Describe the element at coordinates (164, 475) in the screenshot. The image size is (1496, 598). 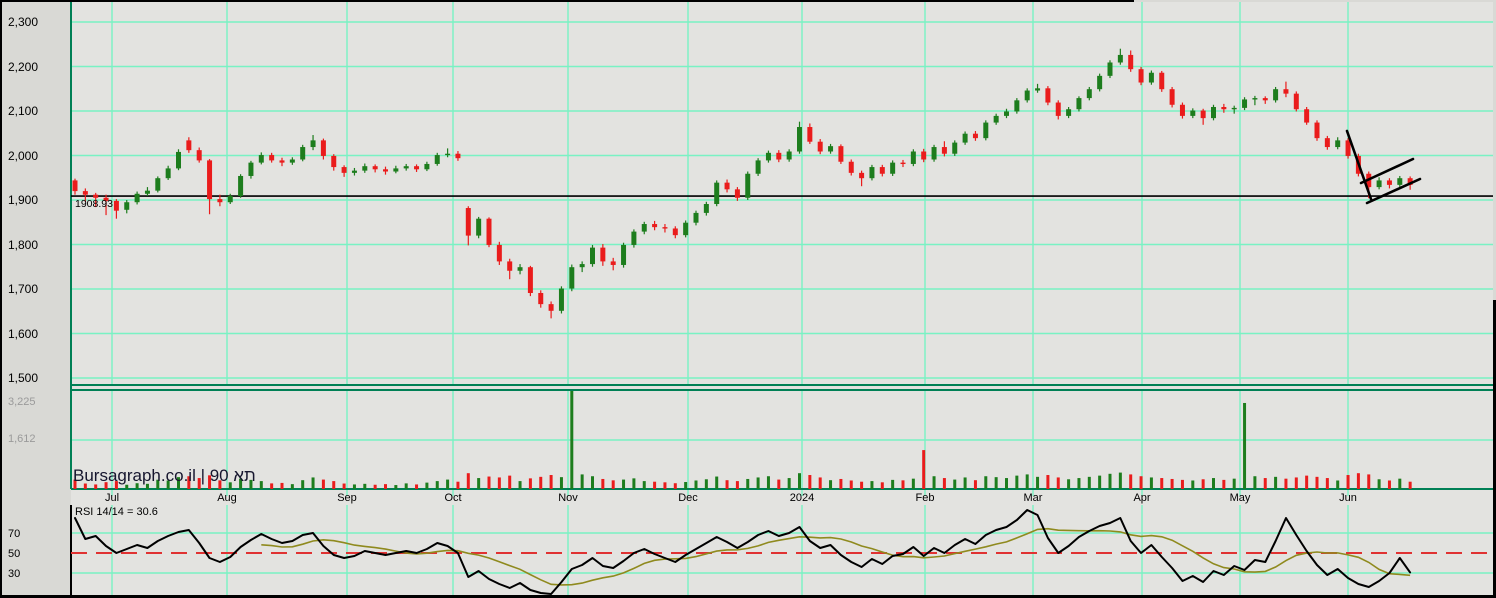
I see `watermark-brand-label: Bursagraph.co.il | 90 תא` at that location.